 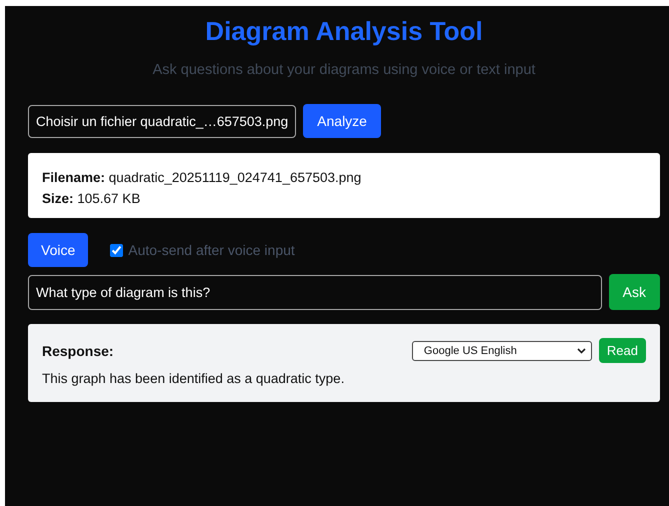 I want to click on caret-icon, so click(x=581, y=351).